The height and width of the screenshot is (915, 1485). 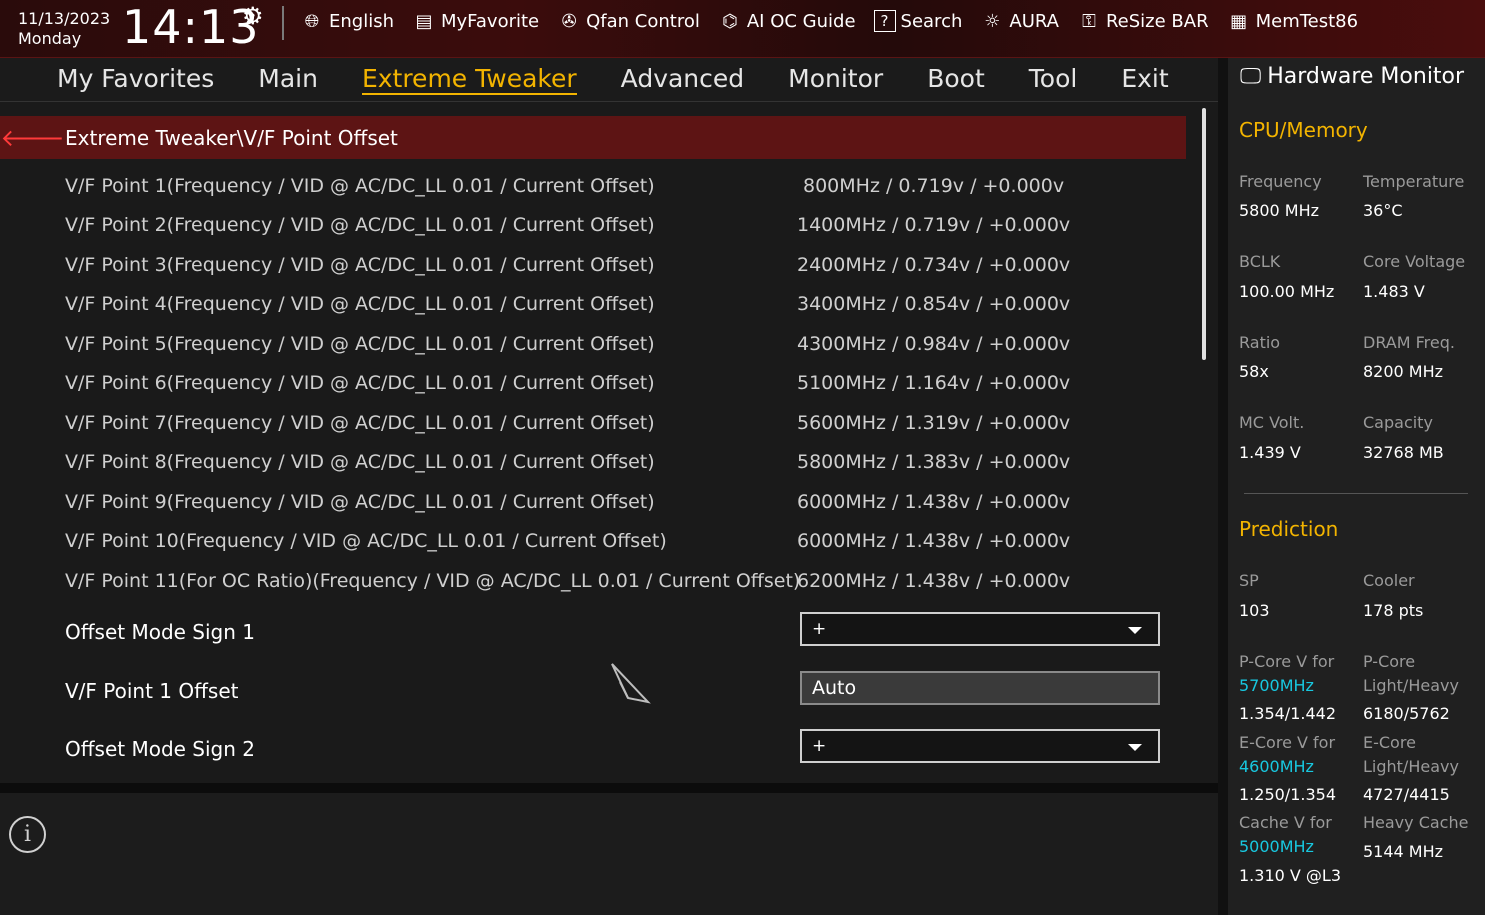 What do you see at coordinates (1276, 685) in the screenshot?
I see `pcore-v-freq: 5700MHz` at bounding box center [1276, 685].